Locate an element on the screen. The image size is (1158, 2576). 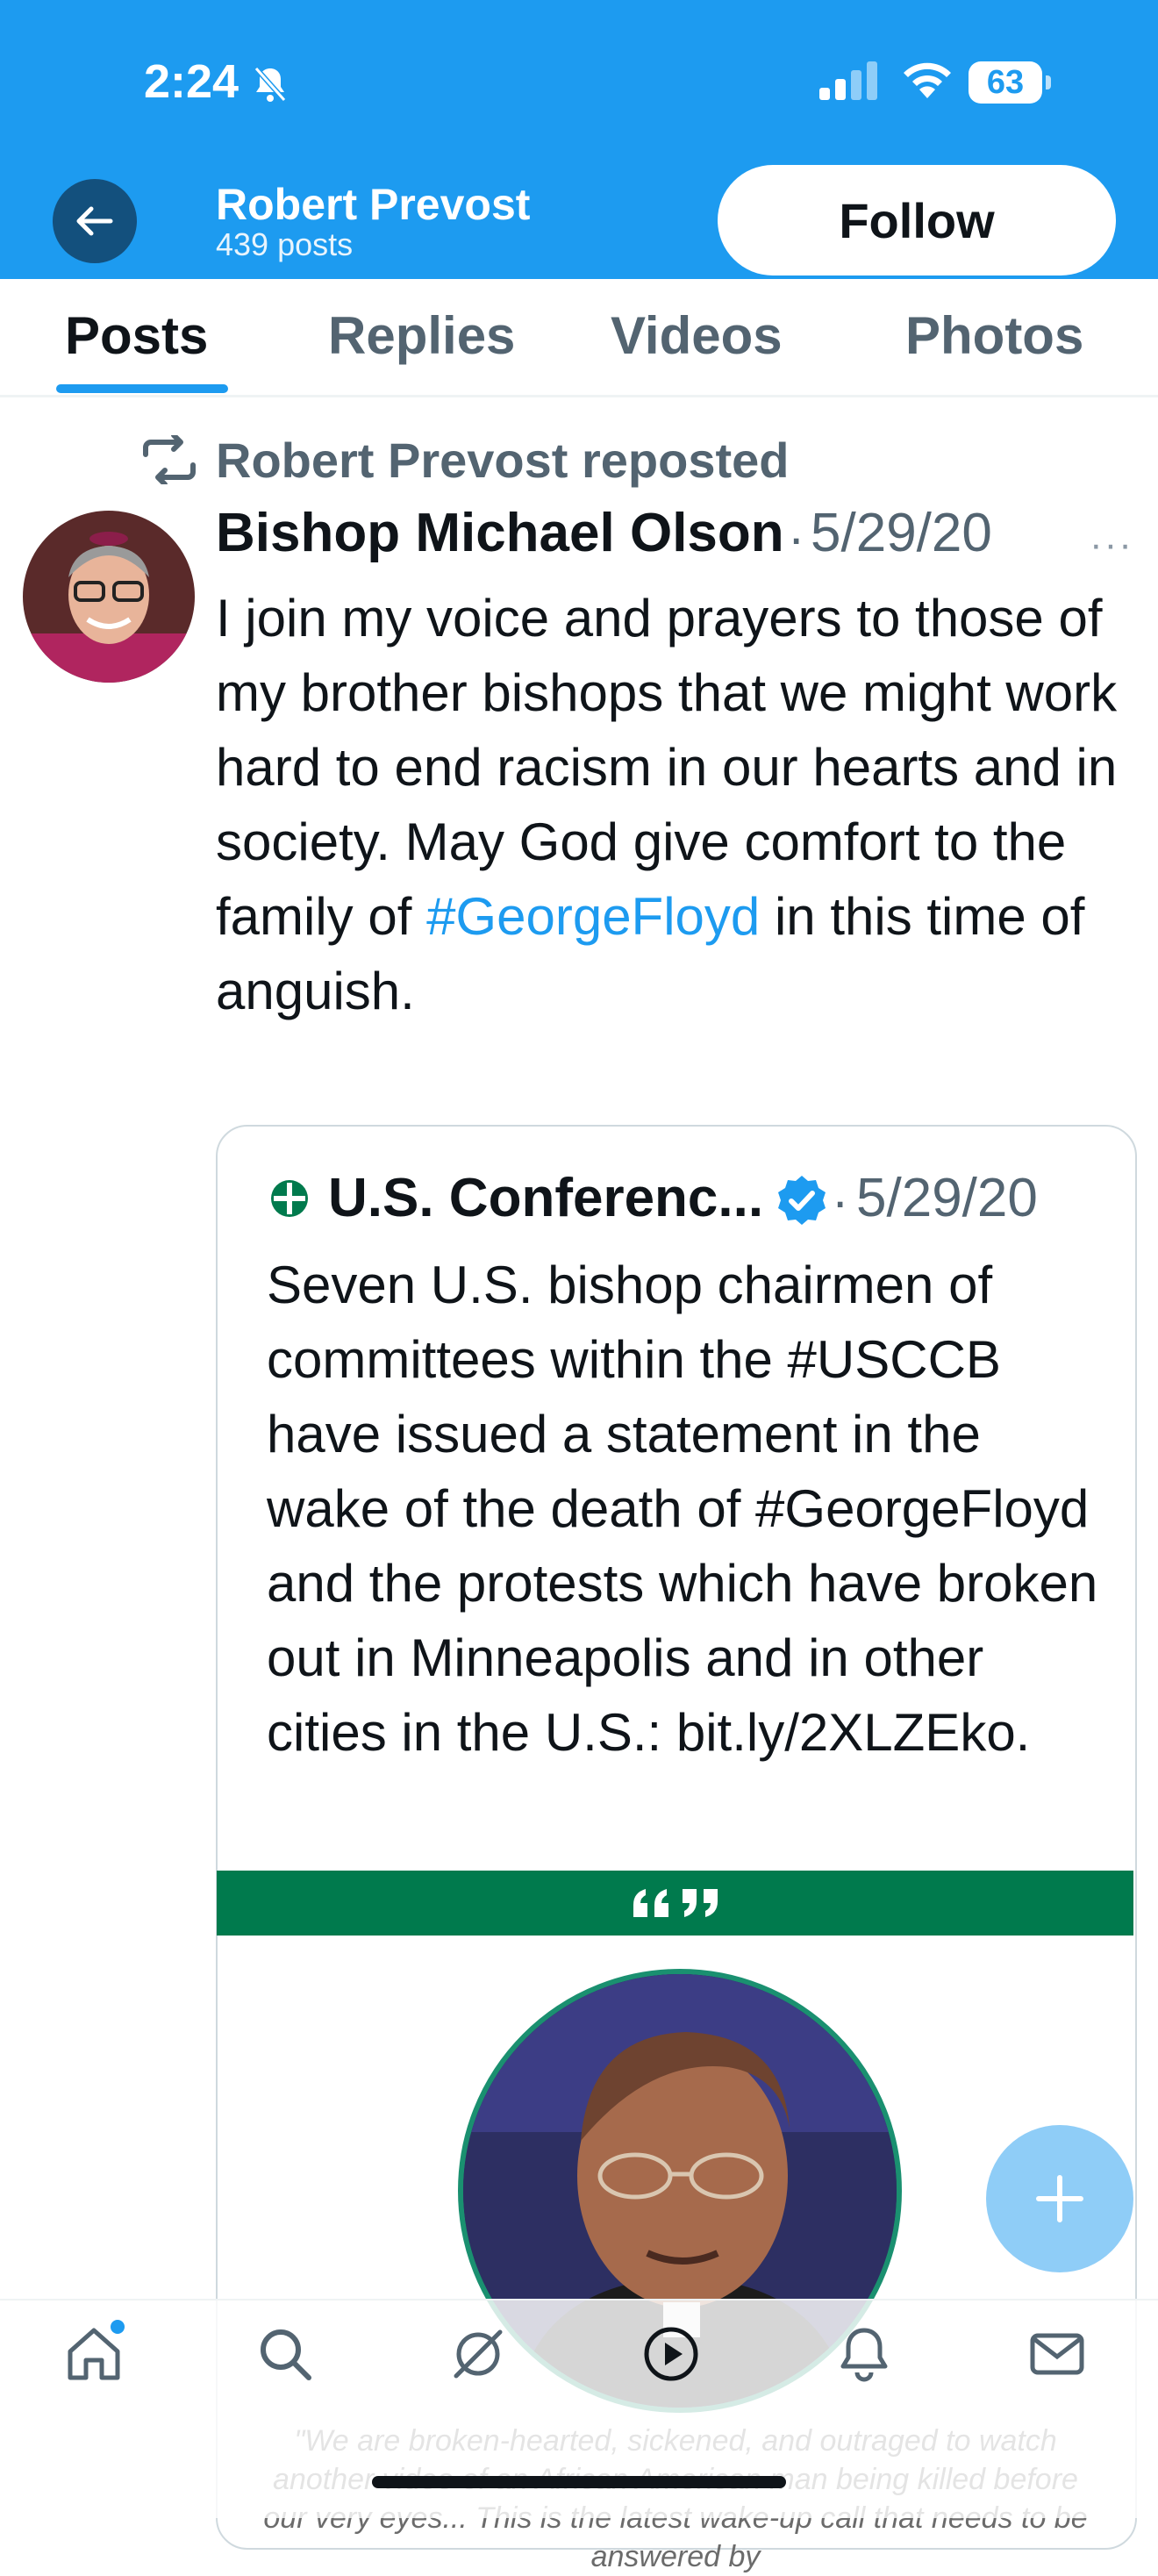
hashtag-link: #GeorgeFloyd is located at coordinates (593, 916).